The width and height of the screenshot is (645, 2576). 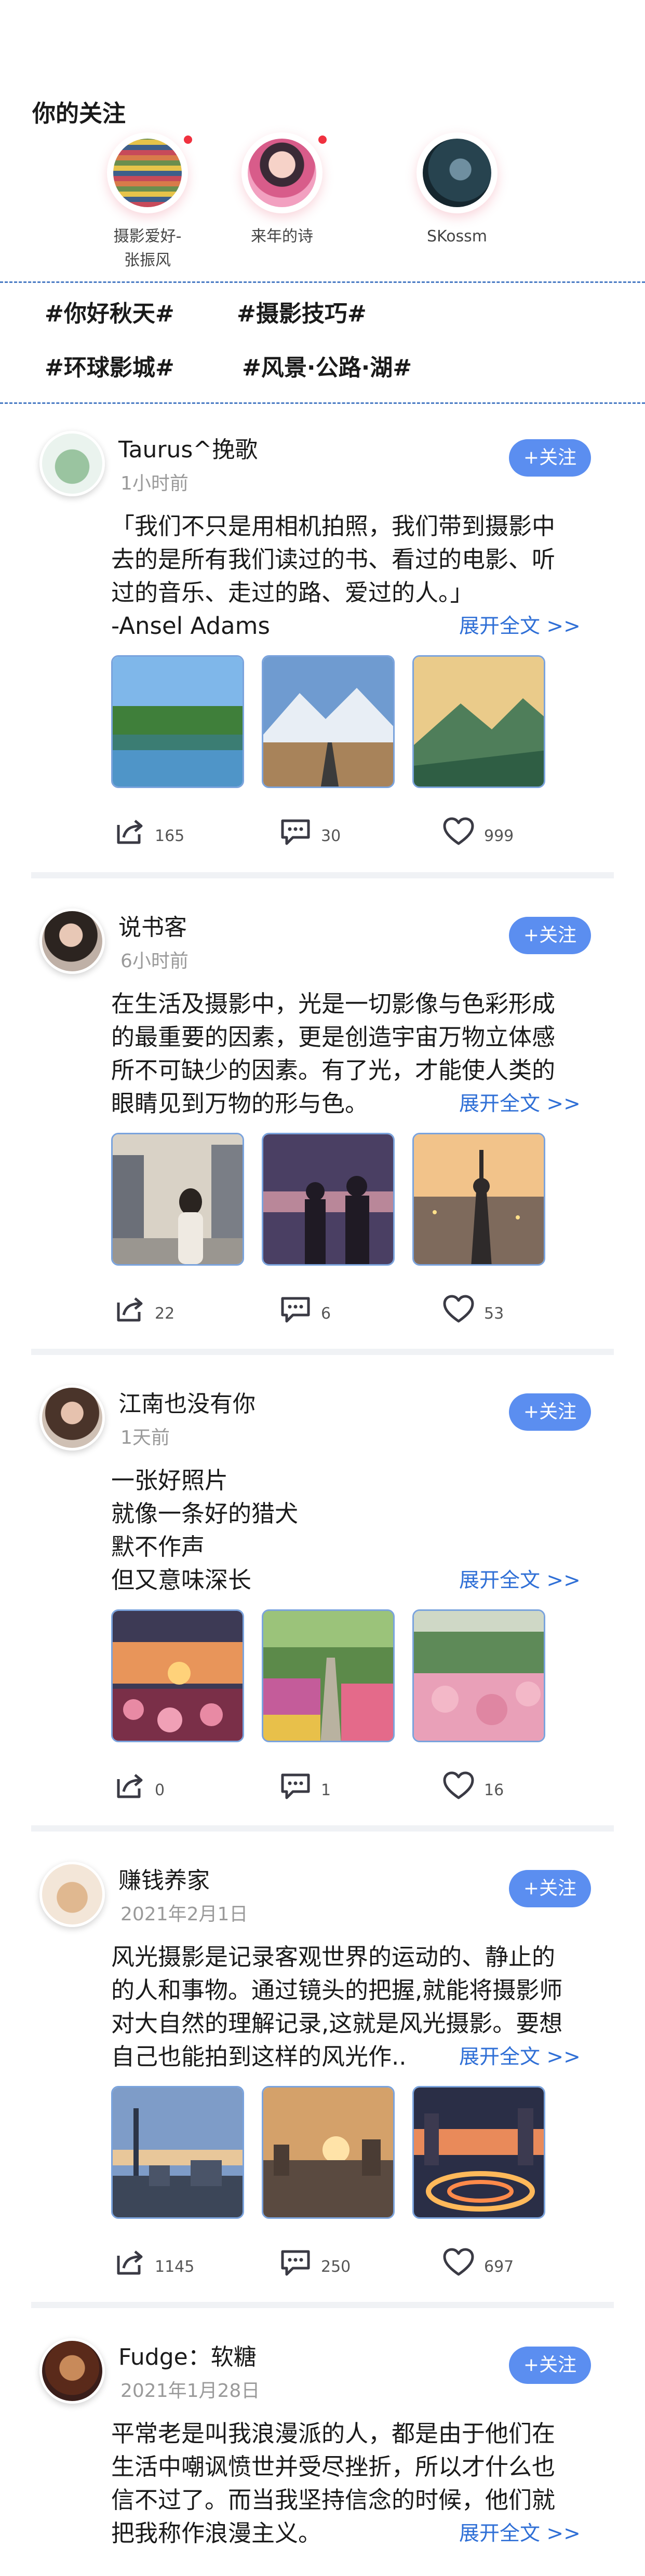 I want to click on following-user-name: 来年的诗, so click(x=282, y=236).